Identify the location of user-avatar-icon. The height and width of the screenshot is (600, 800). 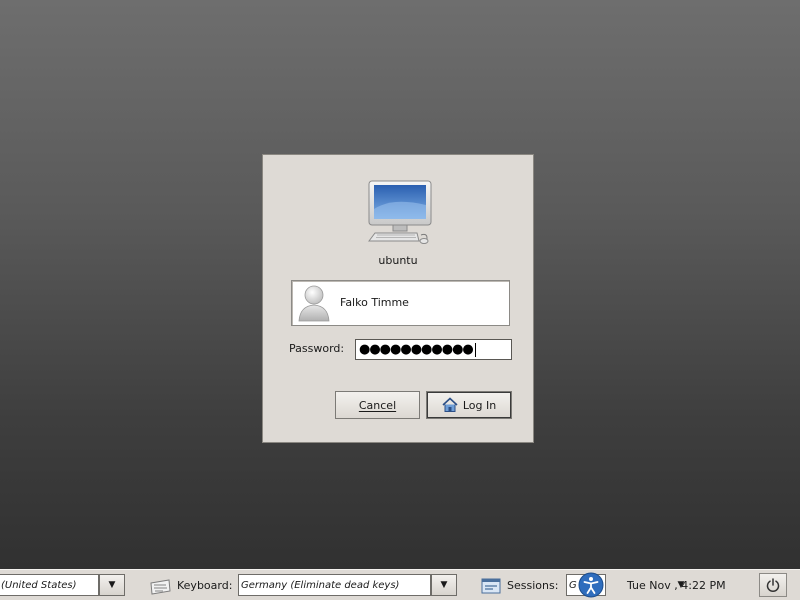
(314, 303).